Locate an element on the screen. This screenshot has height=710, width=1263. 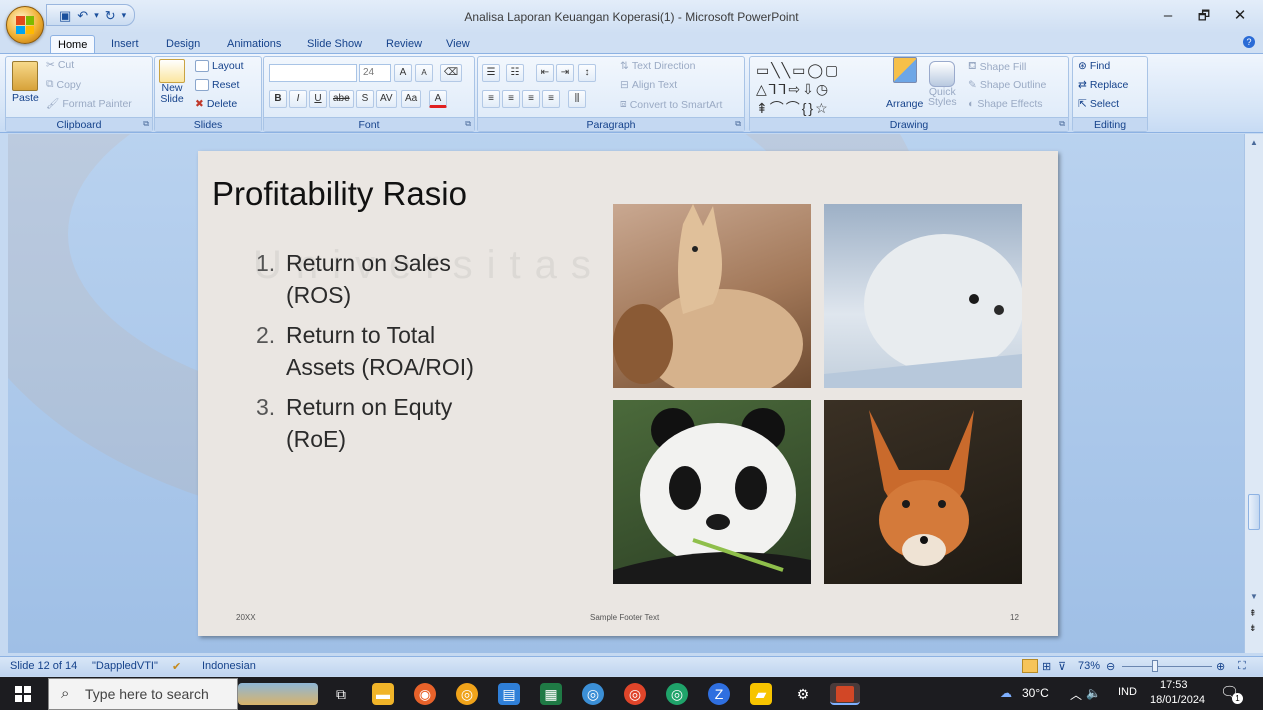
align-center-icon: ≡ is located at coordinates (511, 99).